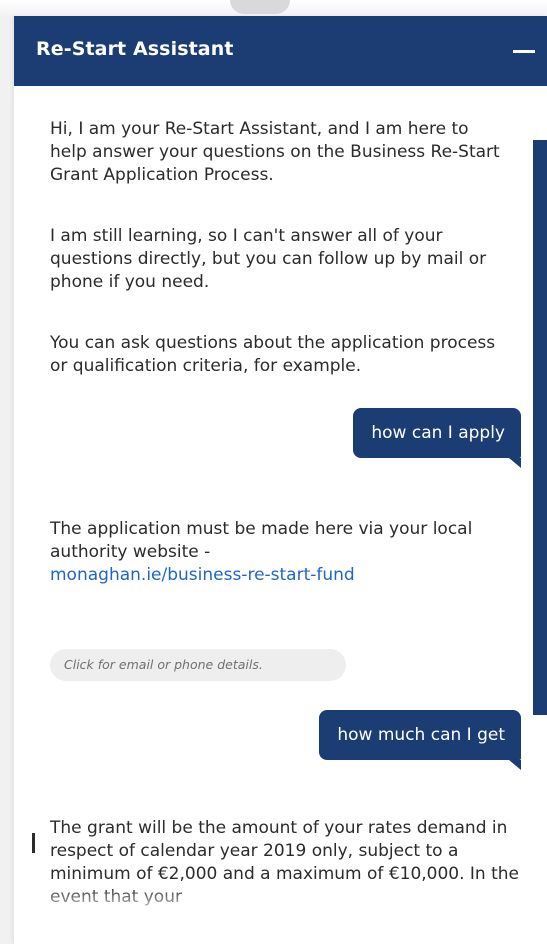 This screenshot has height=944, width=547. I want to click on message-text: how can I apply, so click(438, 433).